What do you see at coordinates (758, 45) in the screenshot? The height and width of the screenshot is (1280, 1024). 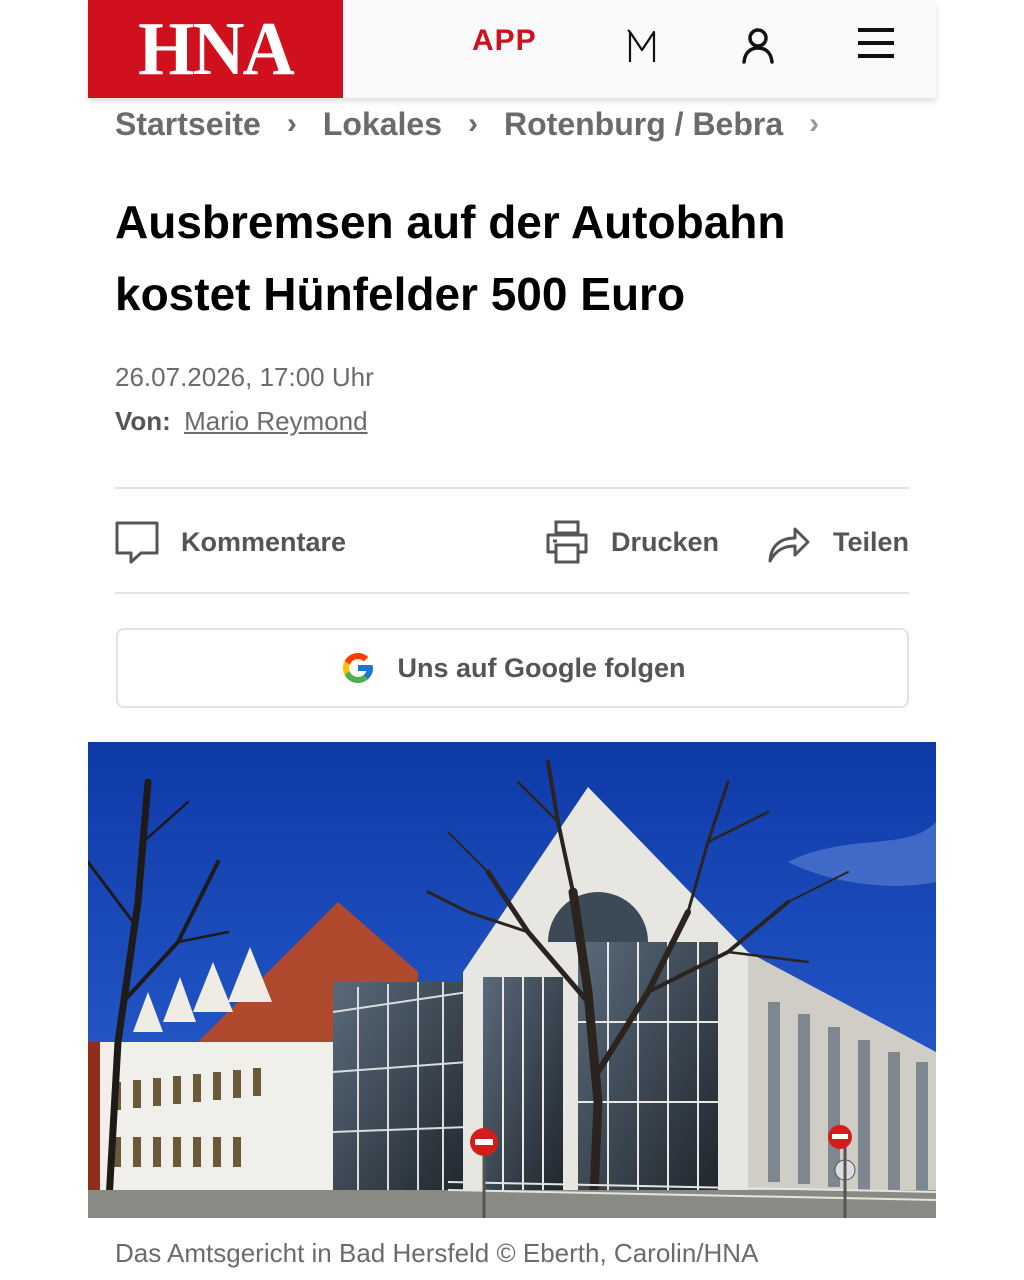 I see `user-icon` at bounding box center [758, 45].